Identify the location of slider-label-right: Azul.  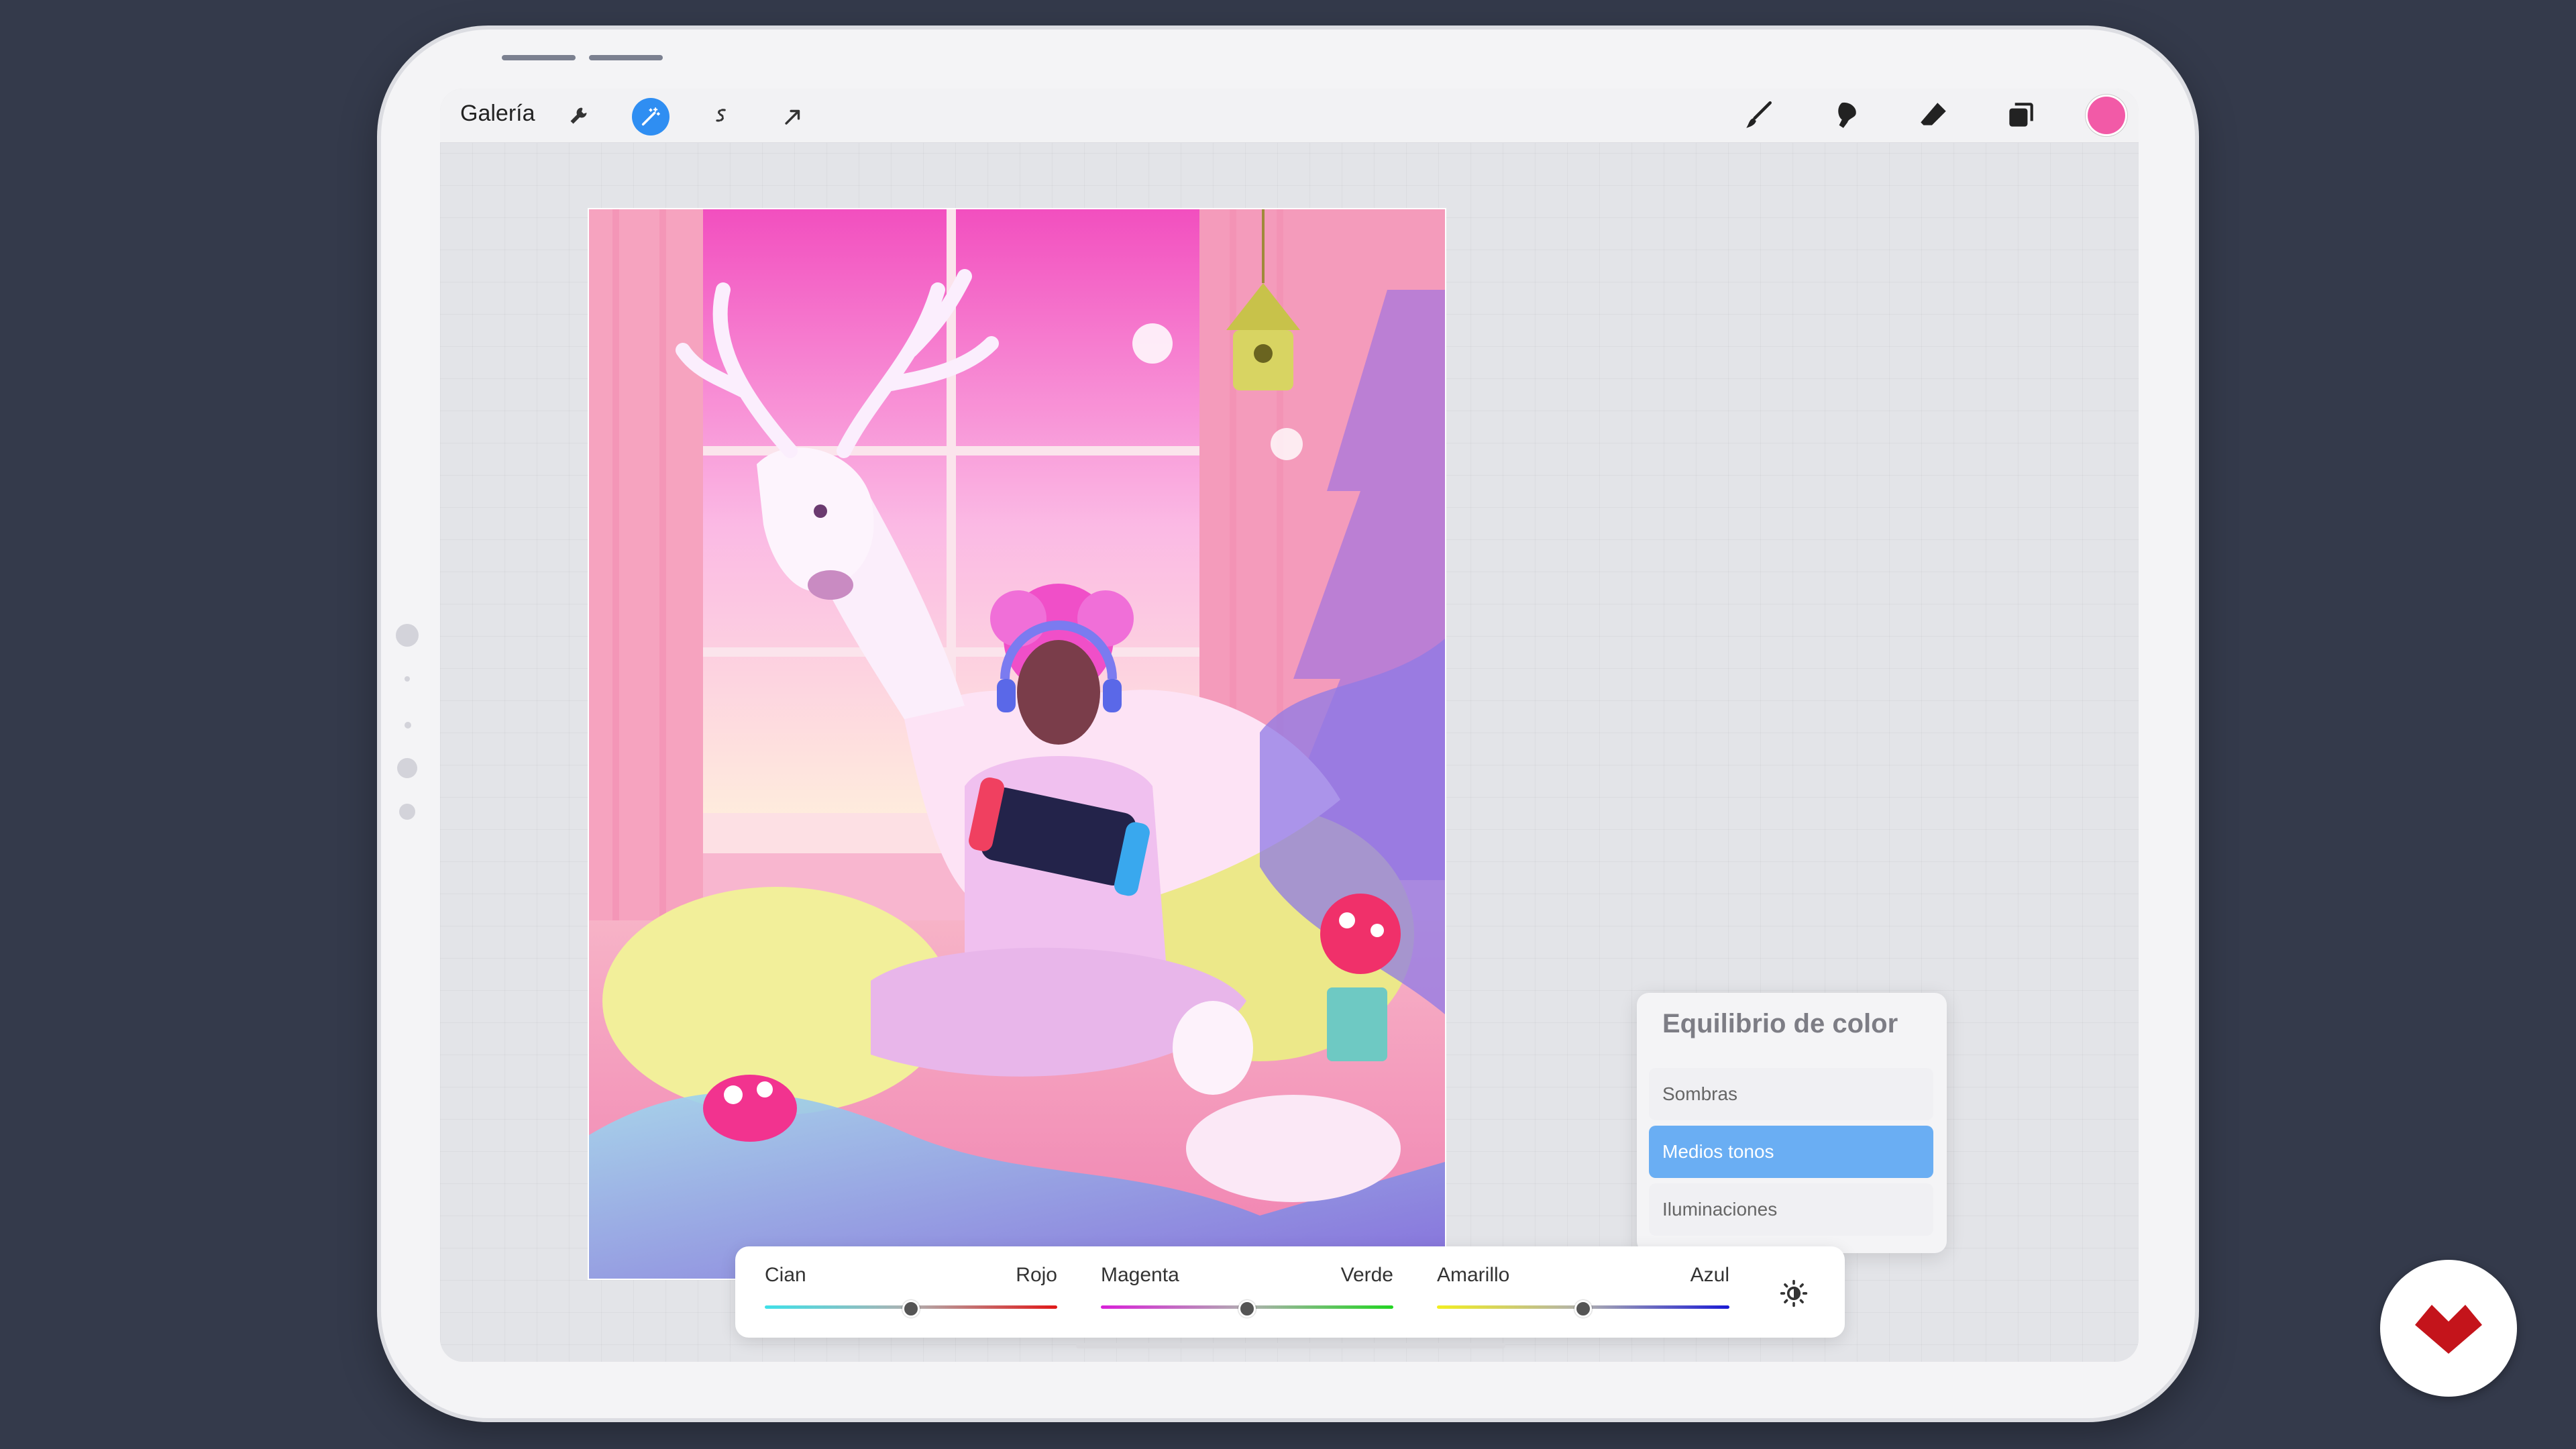
(1709, 1275).